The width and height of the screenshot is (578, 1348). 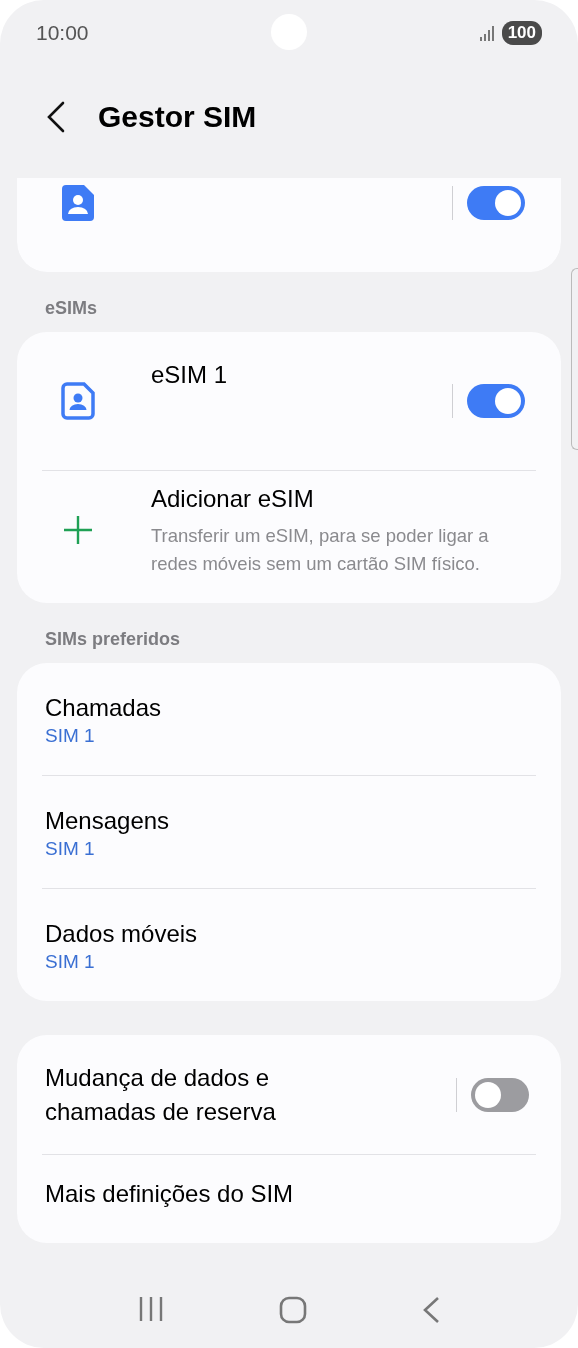 I want to click on battery-level: 100, so click(x=521, y=32).